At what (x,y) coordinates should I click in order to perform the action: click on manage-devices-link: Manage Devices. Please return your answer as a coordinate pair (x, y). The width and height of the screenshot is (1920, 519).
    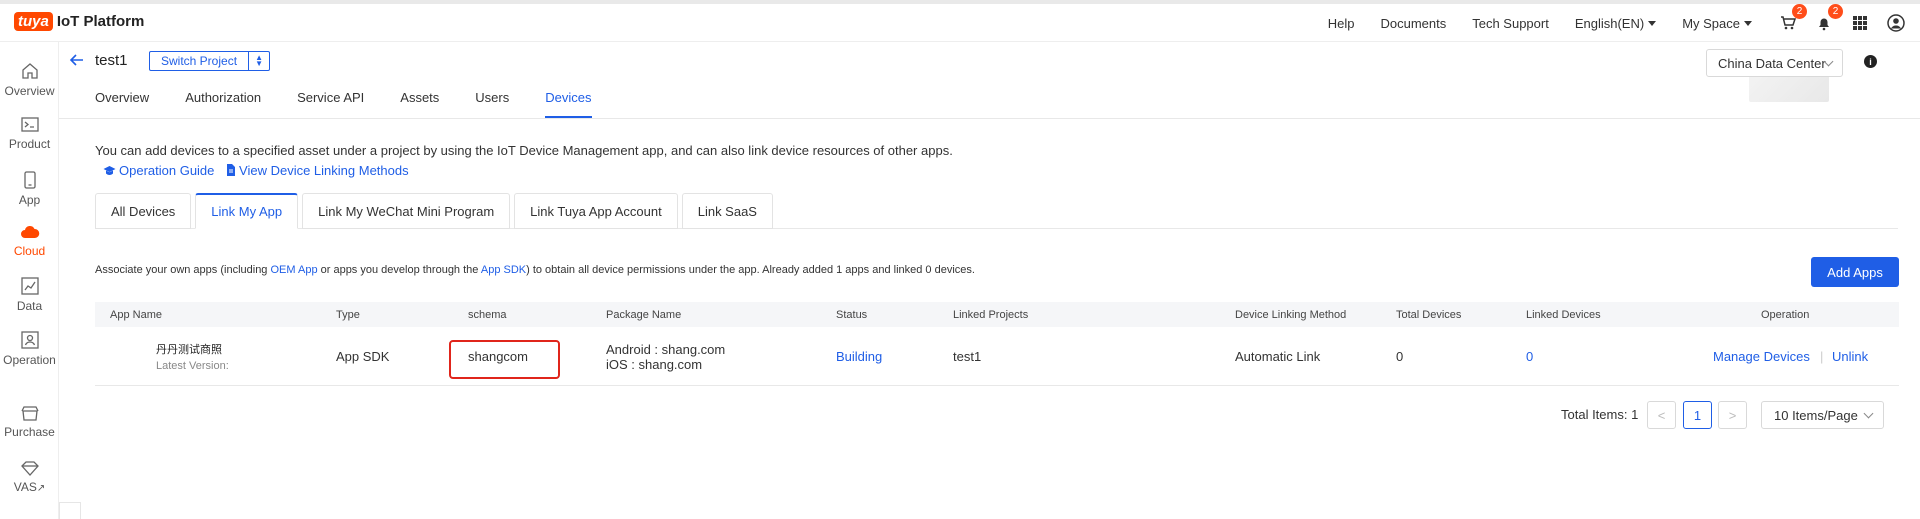
    Looking at the image, I should click on (1761, 356).